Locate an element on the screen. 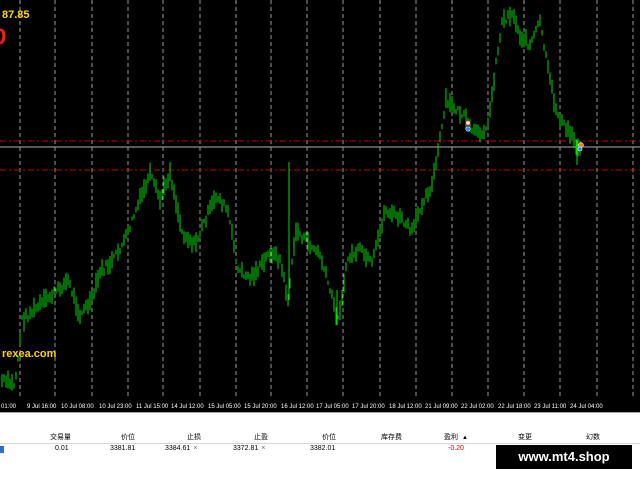 This screenshot has width=640, height=481. column-header-profit: 盈利 ▲ is located at coordinates (456, 437).